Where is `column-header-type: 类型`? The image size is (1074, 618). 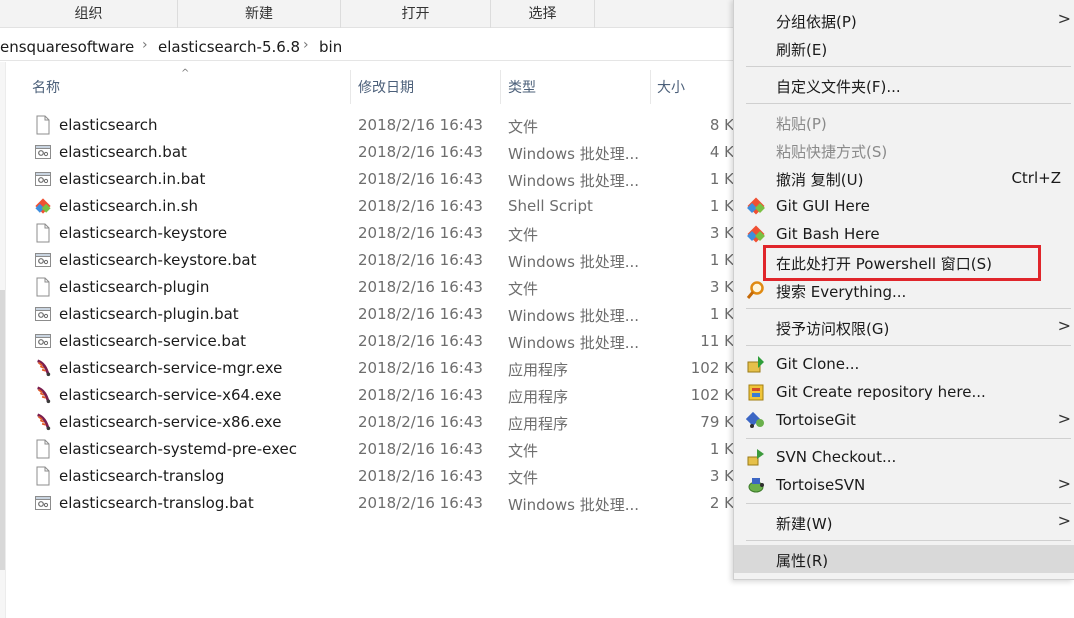
column-header-type: 类型 is located at coordinates (522, 88).